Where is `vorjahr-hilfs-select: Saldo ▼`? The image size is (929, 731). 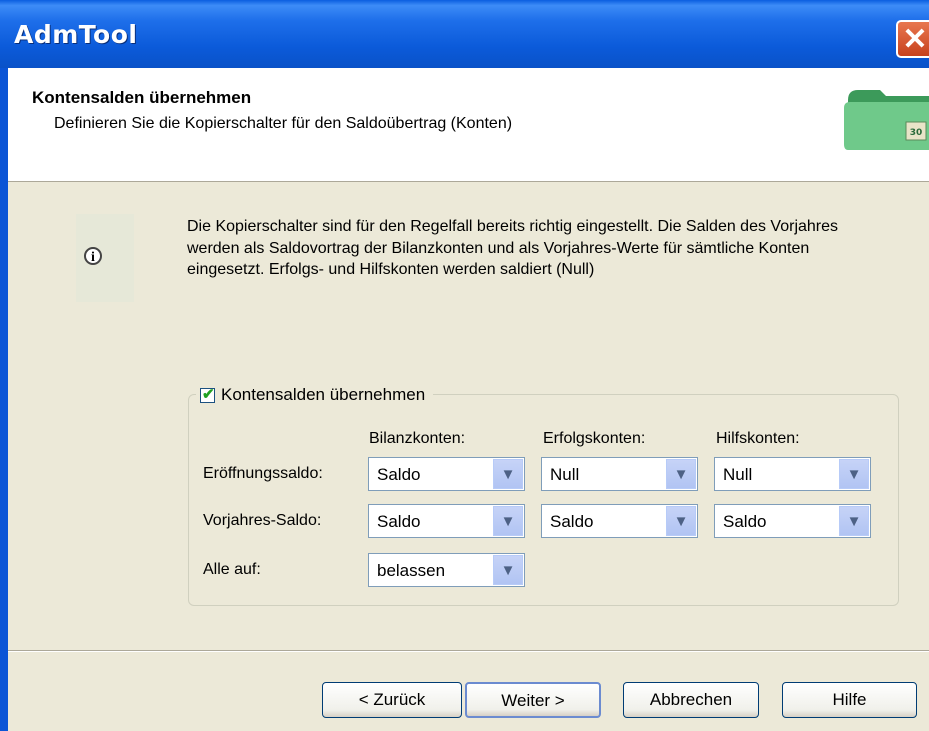 vorjahr-hilfs-select: Saldo ▼ is located at coordinates (792, 521).